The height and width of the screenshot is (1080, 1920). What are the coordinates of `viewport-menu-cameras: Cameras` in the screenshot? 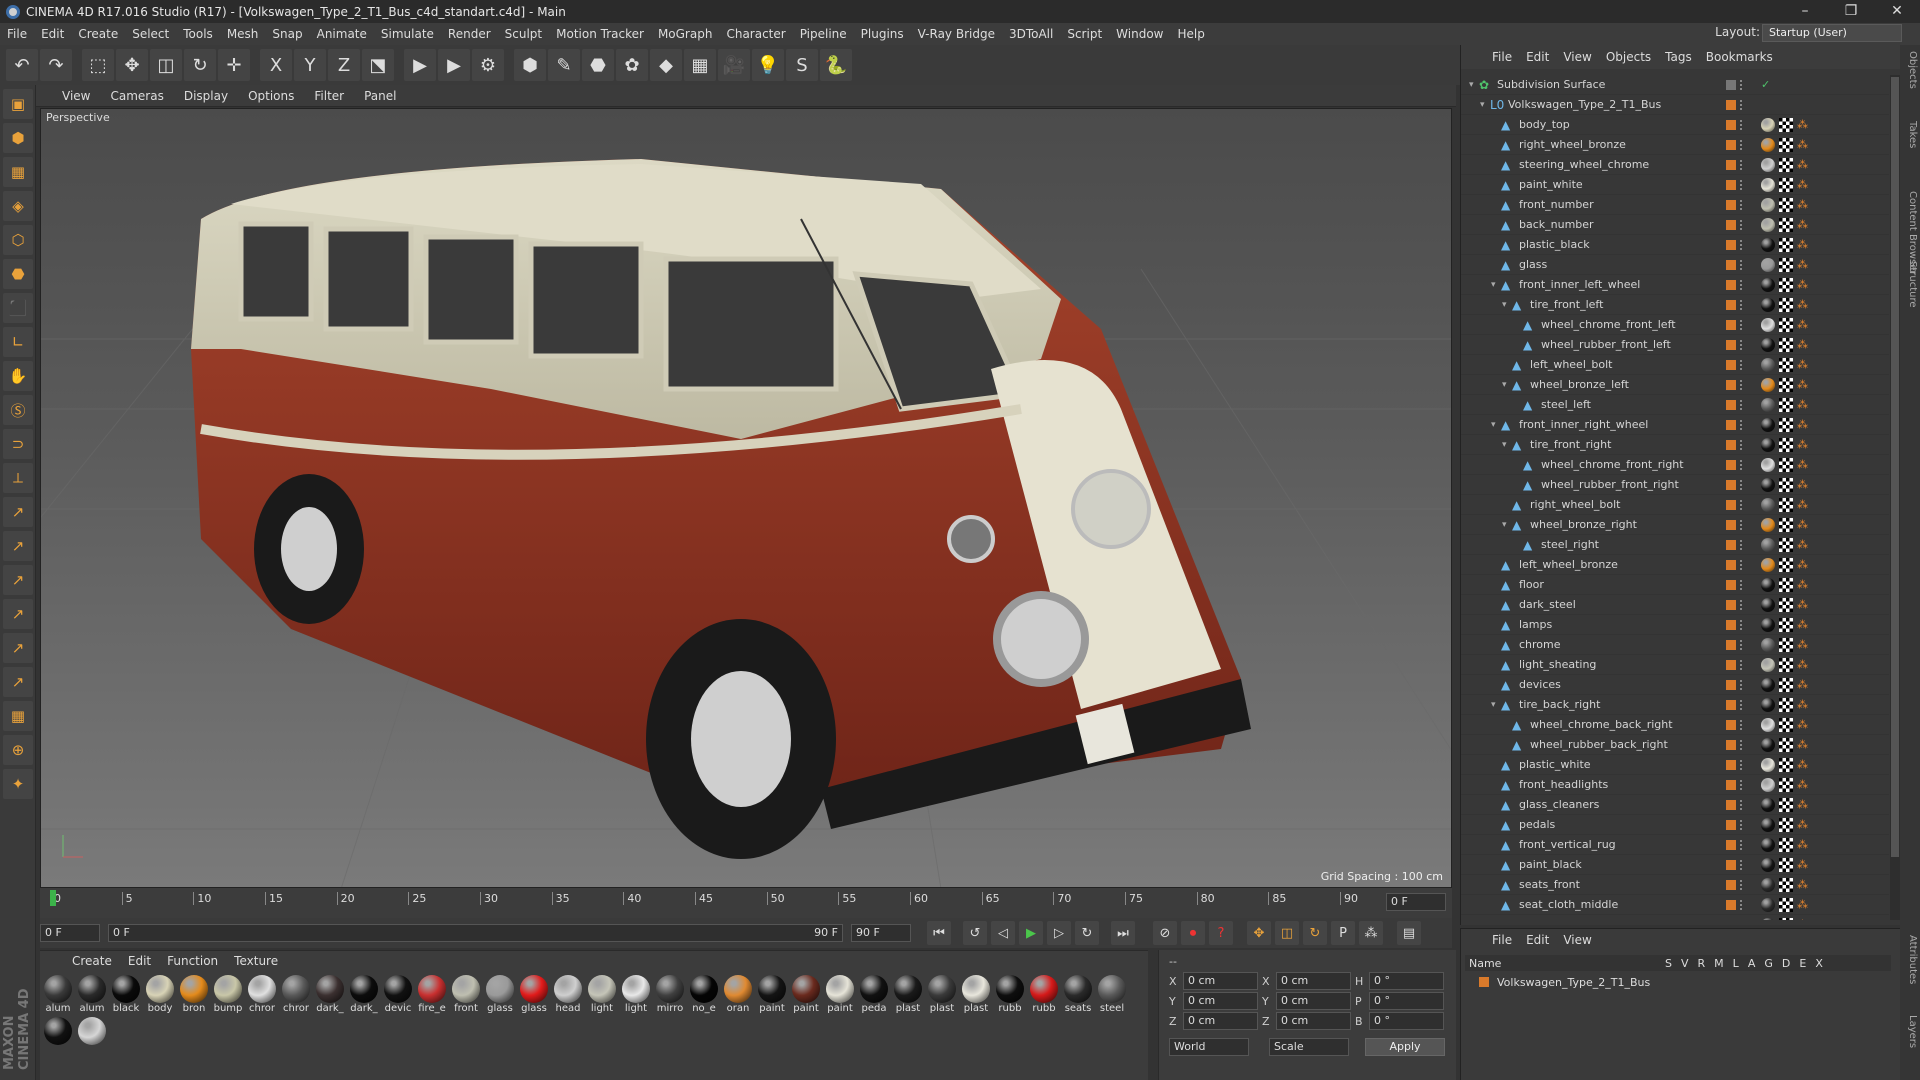 It's located at (136, 96).